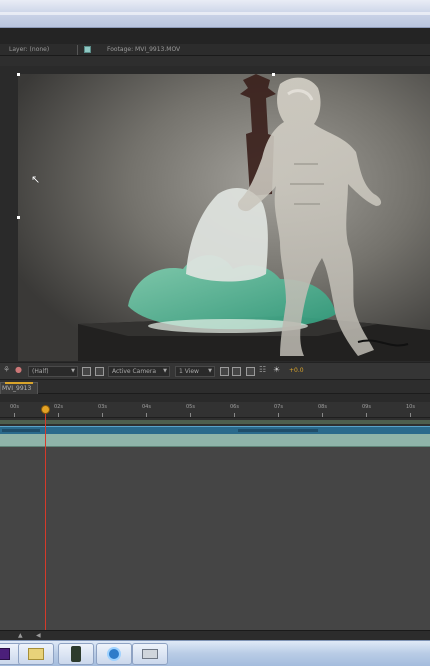 The image size is (430, 666). Describe the element at coordinates (150, 654) in the screenshot. I see `drive-icon` at that location.